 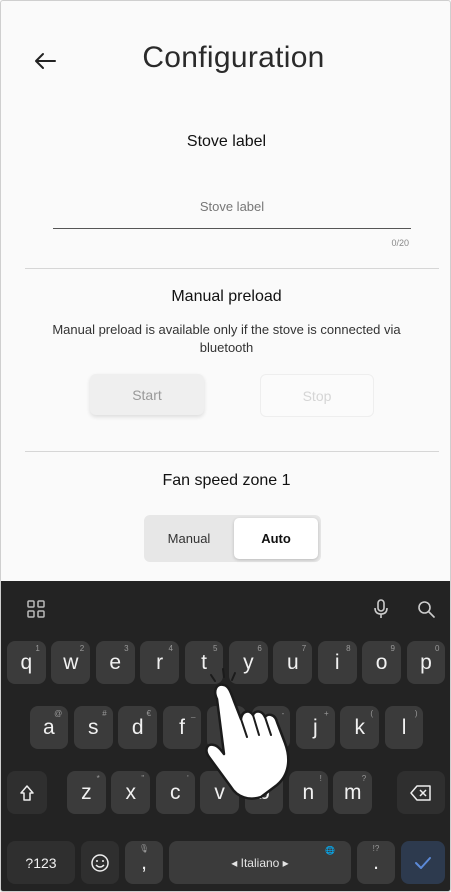 I want to click on key-j: + j, so click(x=315, y=727).